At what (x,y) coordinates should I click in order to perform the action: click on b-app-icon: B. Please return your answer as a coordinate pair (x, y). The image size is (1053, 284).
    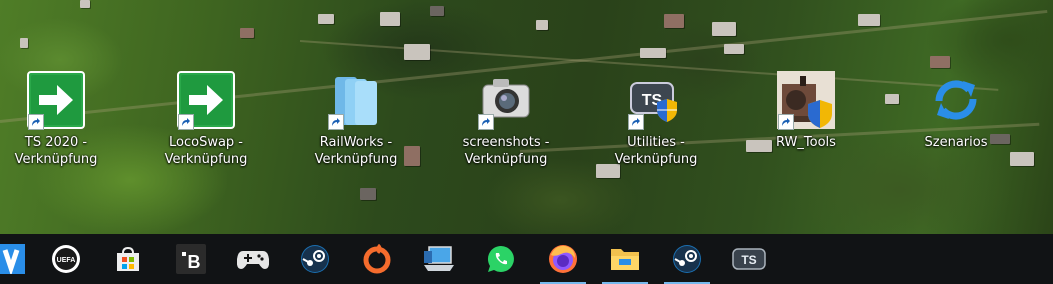
    Looking at the image, I should click on (191, 259).